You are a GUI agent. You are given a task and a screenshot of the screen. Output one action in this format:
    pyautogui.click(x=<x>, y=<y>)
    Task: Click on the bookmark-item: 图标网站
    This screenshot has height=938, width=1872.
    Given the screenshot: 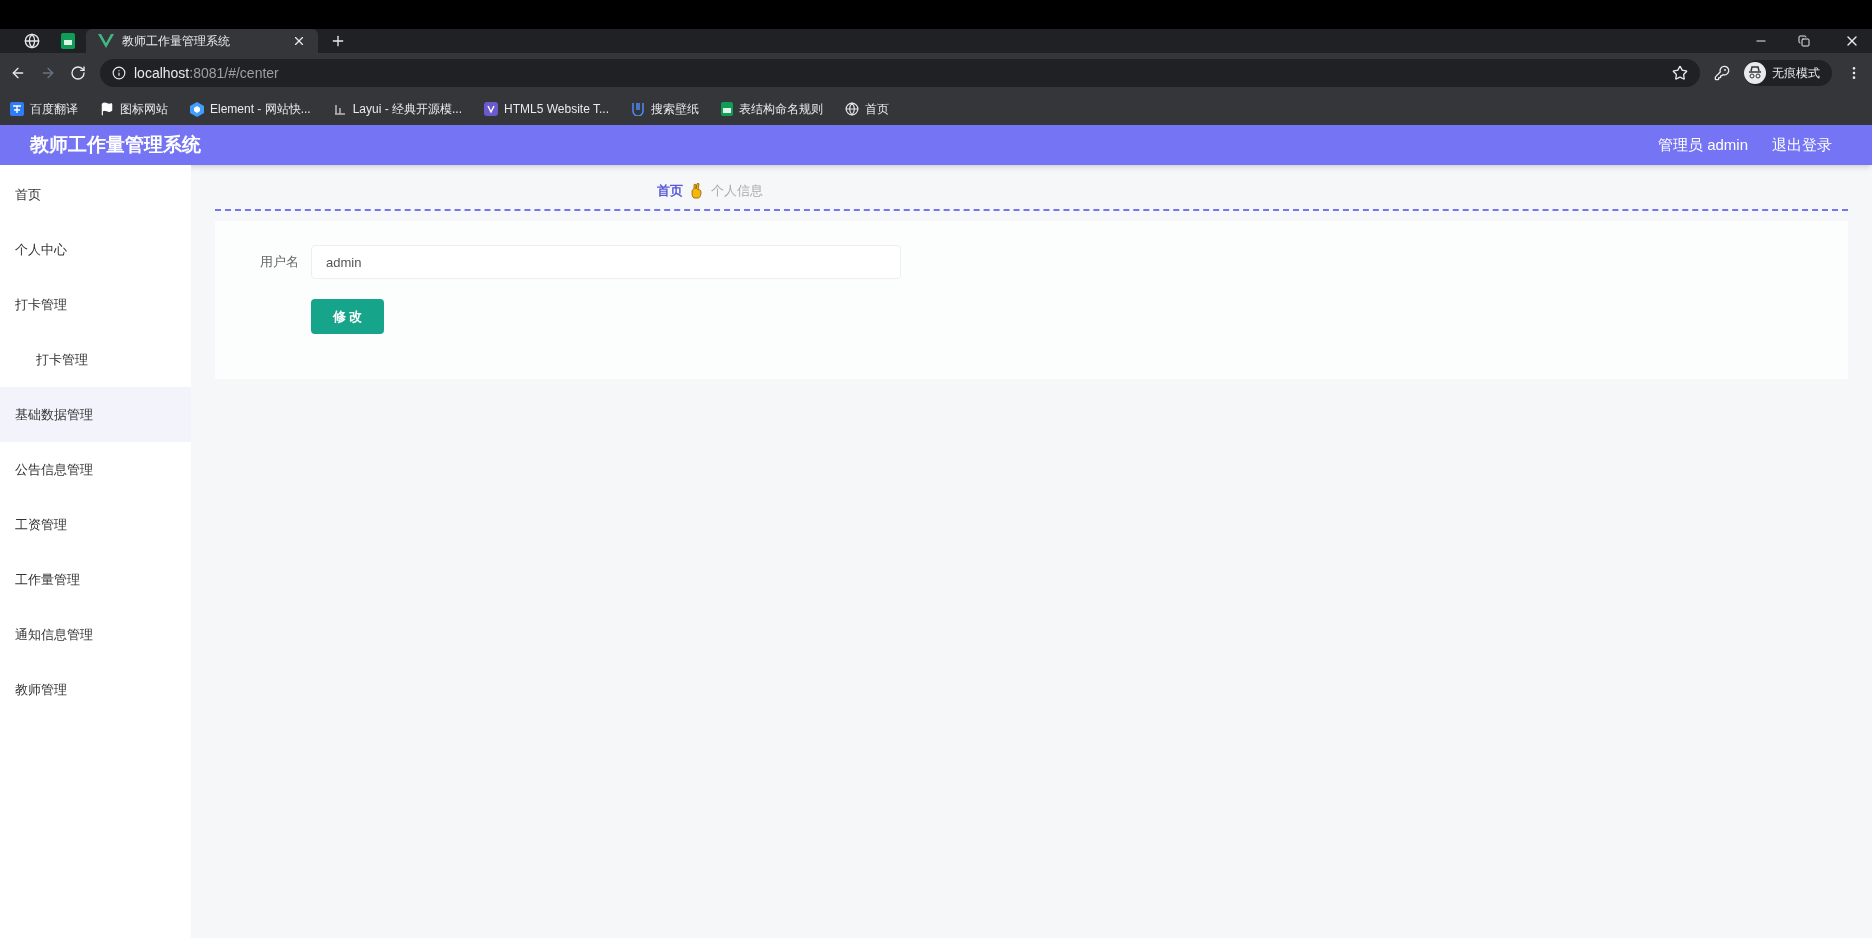 What is the action you would take?
    pyautogui.click(x=138, y=109)
    